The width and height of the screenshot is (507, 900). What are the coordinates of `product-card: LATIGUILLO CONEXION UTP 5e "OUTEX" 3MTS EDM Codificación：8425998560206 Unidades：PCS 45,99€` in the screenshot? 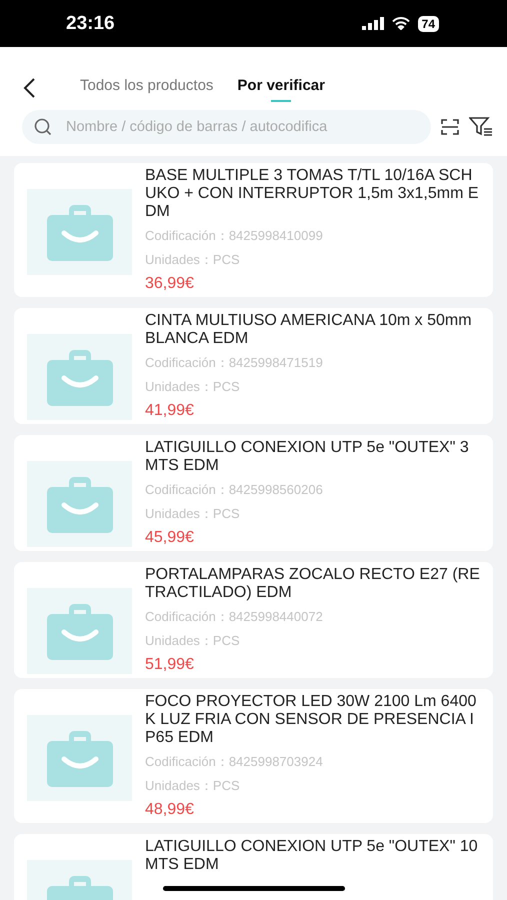 It's located at (253, 493).